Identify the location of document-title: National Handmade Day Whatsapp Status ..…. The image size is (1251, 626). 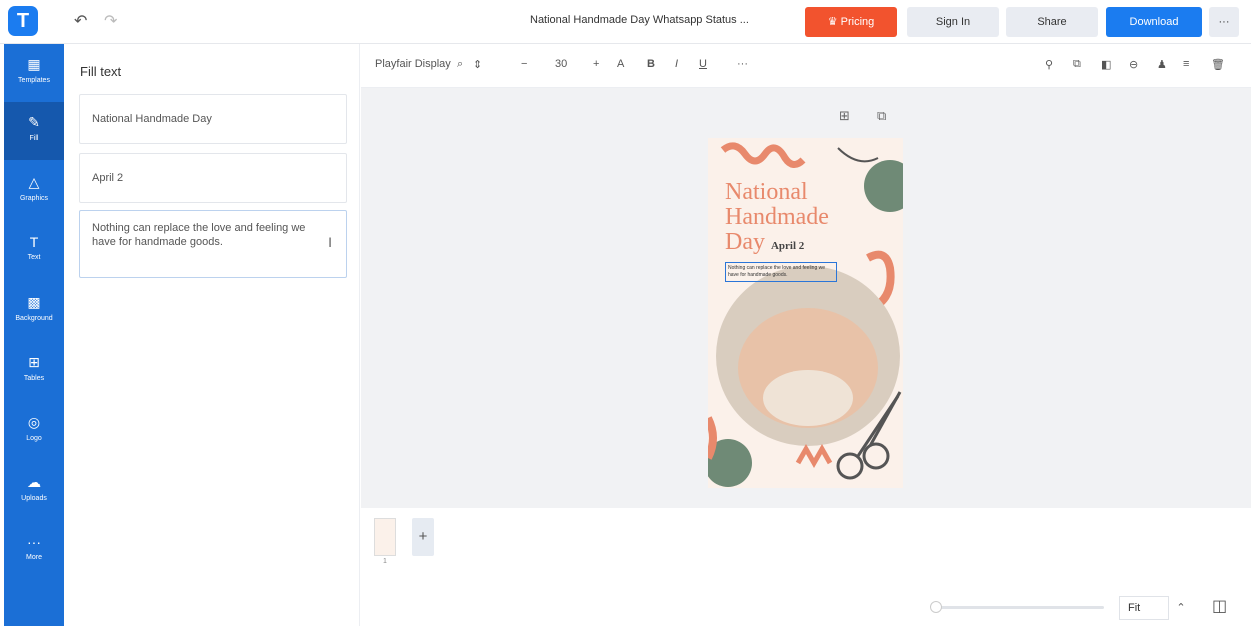
(655, 20).